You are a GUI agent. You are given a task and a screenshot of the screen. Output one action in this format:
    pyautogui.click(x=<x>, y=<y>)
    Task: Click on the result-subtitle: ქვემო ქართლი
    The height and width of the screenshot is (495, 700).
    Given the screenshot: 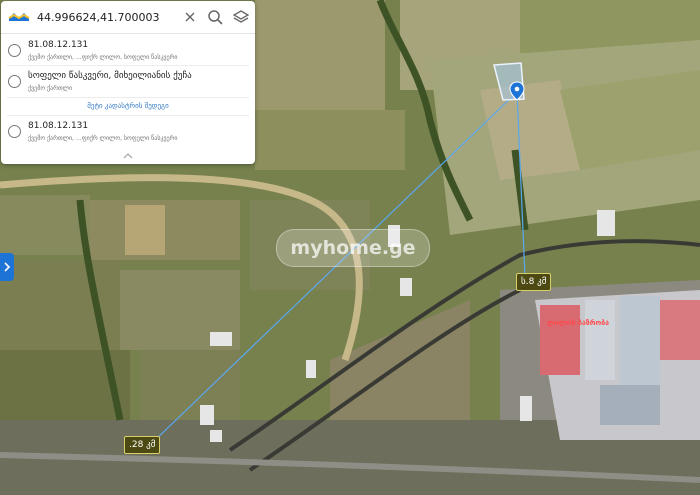 What is the action you would take?
    pyautogui.click(x=50, y=88)
    